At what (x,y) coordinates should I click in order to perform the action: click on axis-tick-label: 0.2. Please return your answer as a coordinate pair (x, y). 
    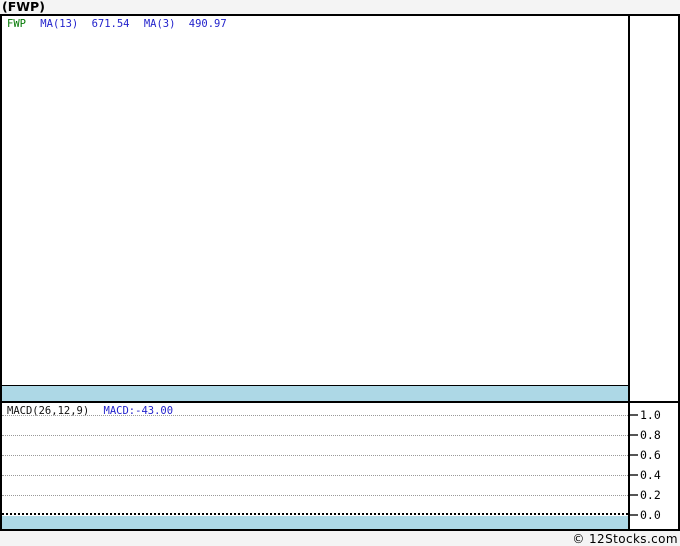
    Looking at the image, I should click on (650, 495).